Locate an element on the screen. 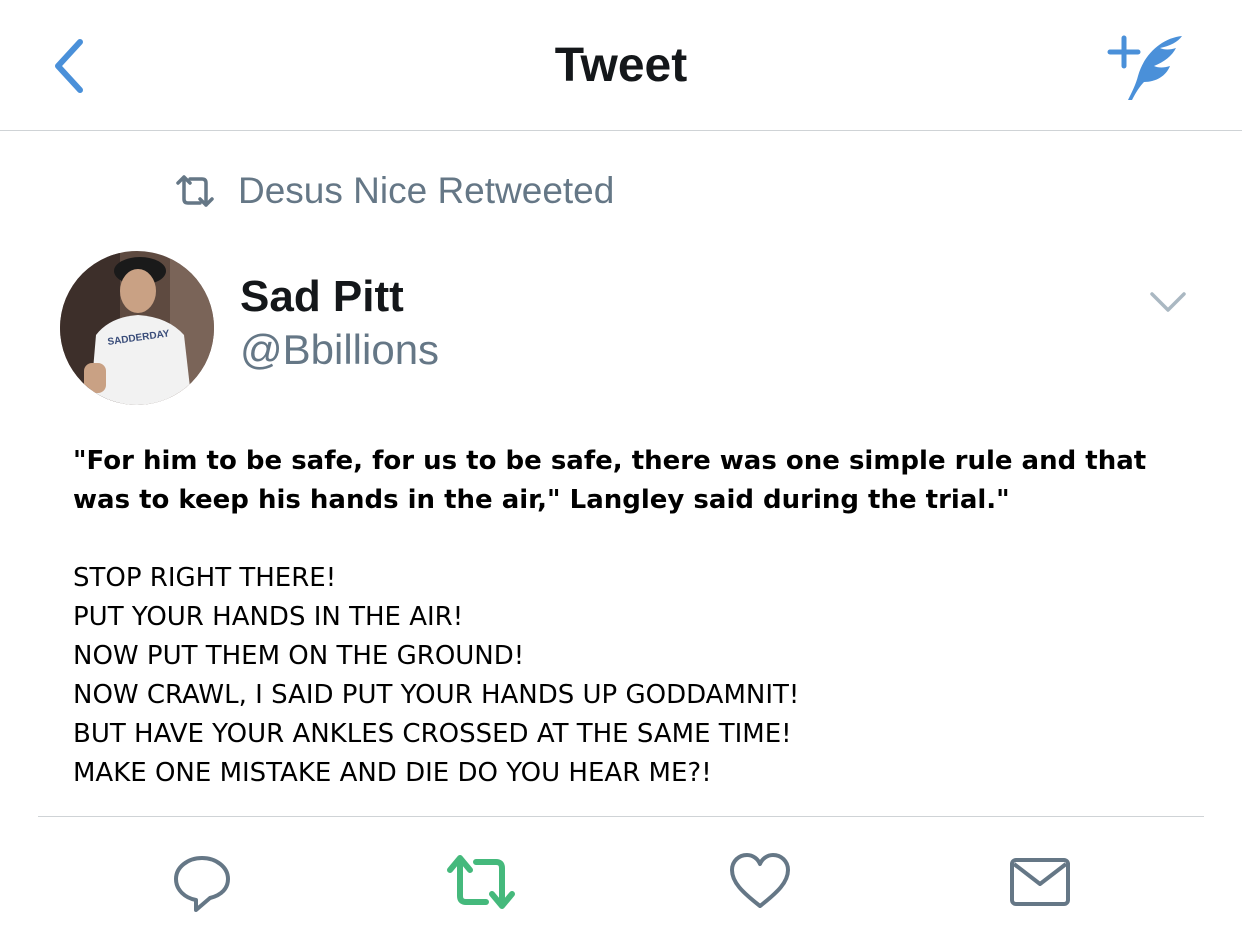 The height and width of the screenshot is (948, 1242). retweet-button is located at coordinates (480, 882).